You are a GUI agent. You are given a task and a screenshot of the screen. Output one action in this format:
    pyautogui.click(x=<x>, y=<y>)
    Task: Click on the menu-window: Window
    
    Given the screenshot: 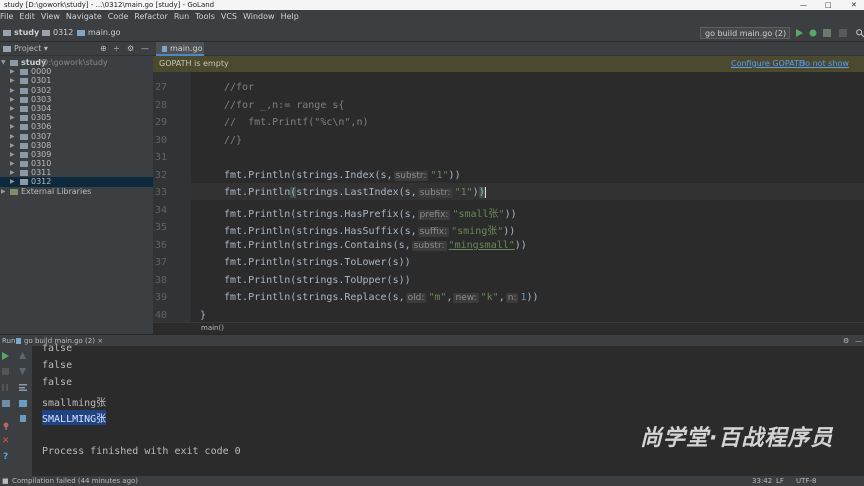 What is the action you would take?
    pyautogui.click(x=259, y=16)
    